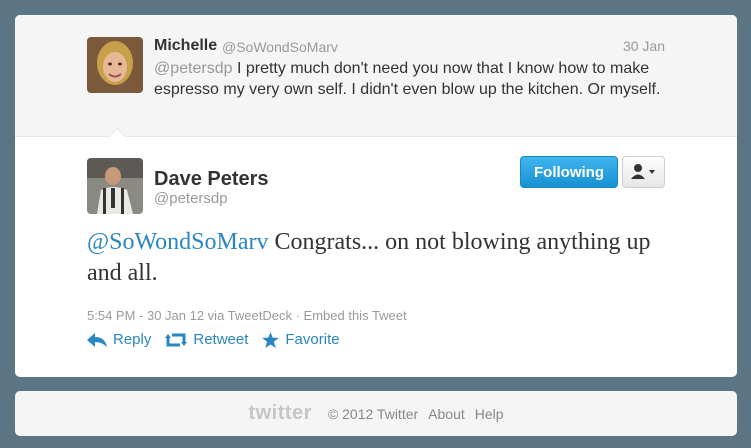 This screenshot has width=751, height=448. Describe the element at coordinates (373, 413) in the screenshot. I see `copyright-text: © 2012 Twitter` at that location.